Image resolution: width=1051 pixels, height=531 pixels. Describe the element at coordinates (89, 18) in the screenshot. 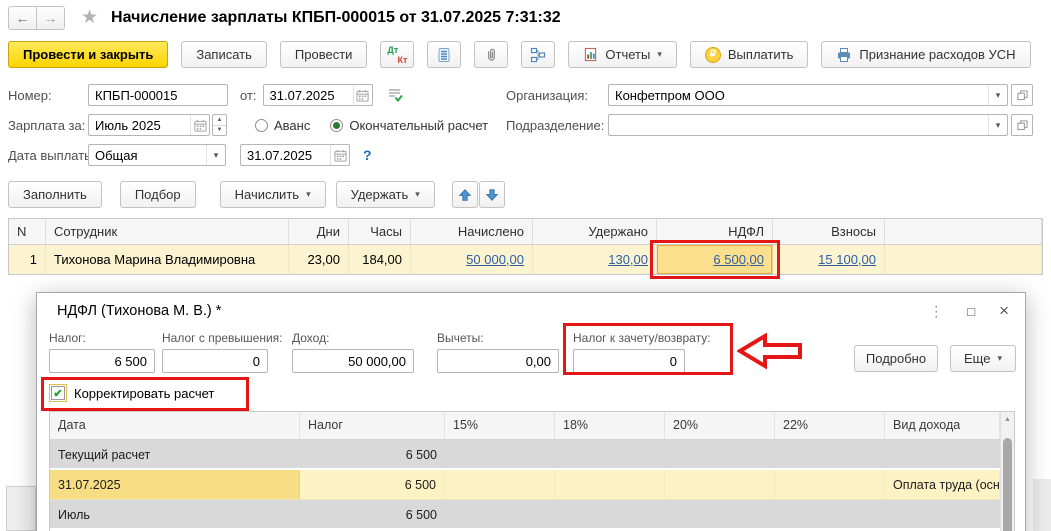

I see `favorite-star-icon: ★` at that location.